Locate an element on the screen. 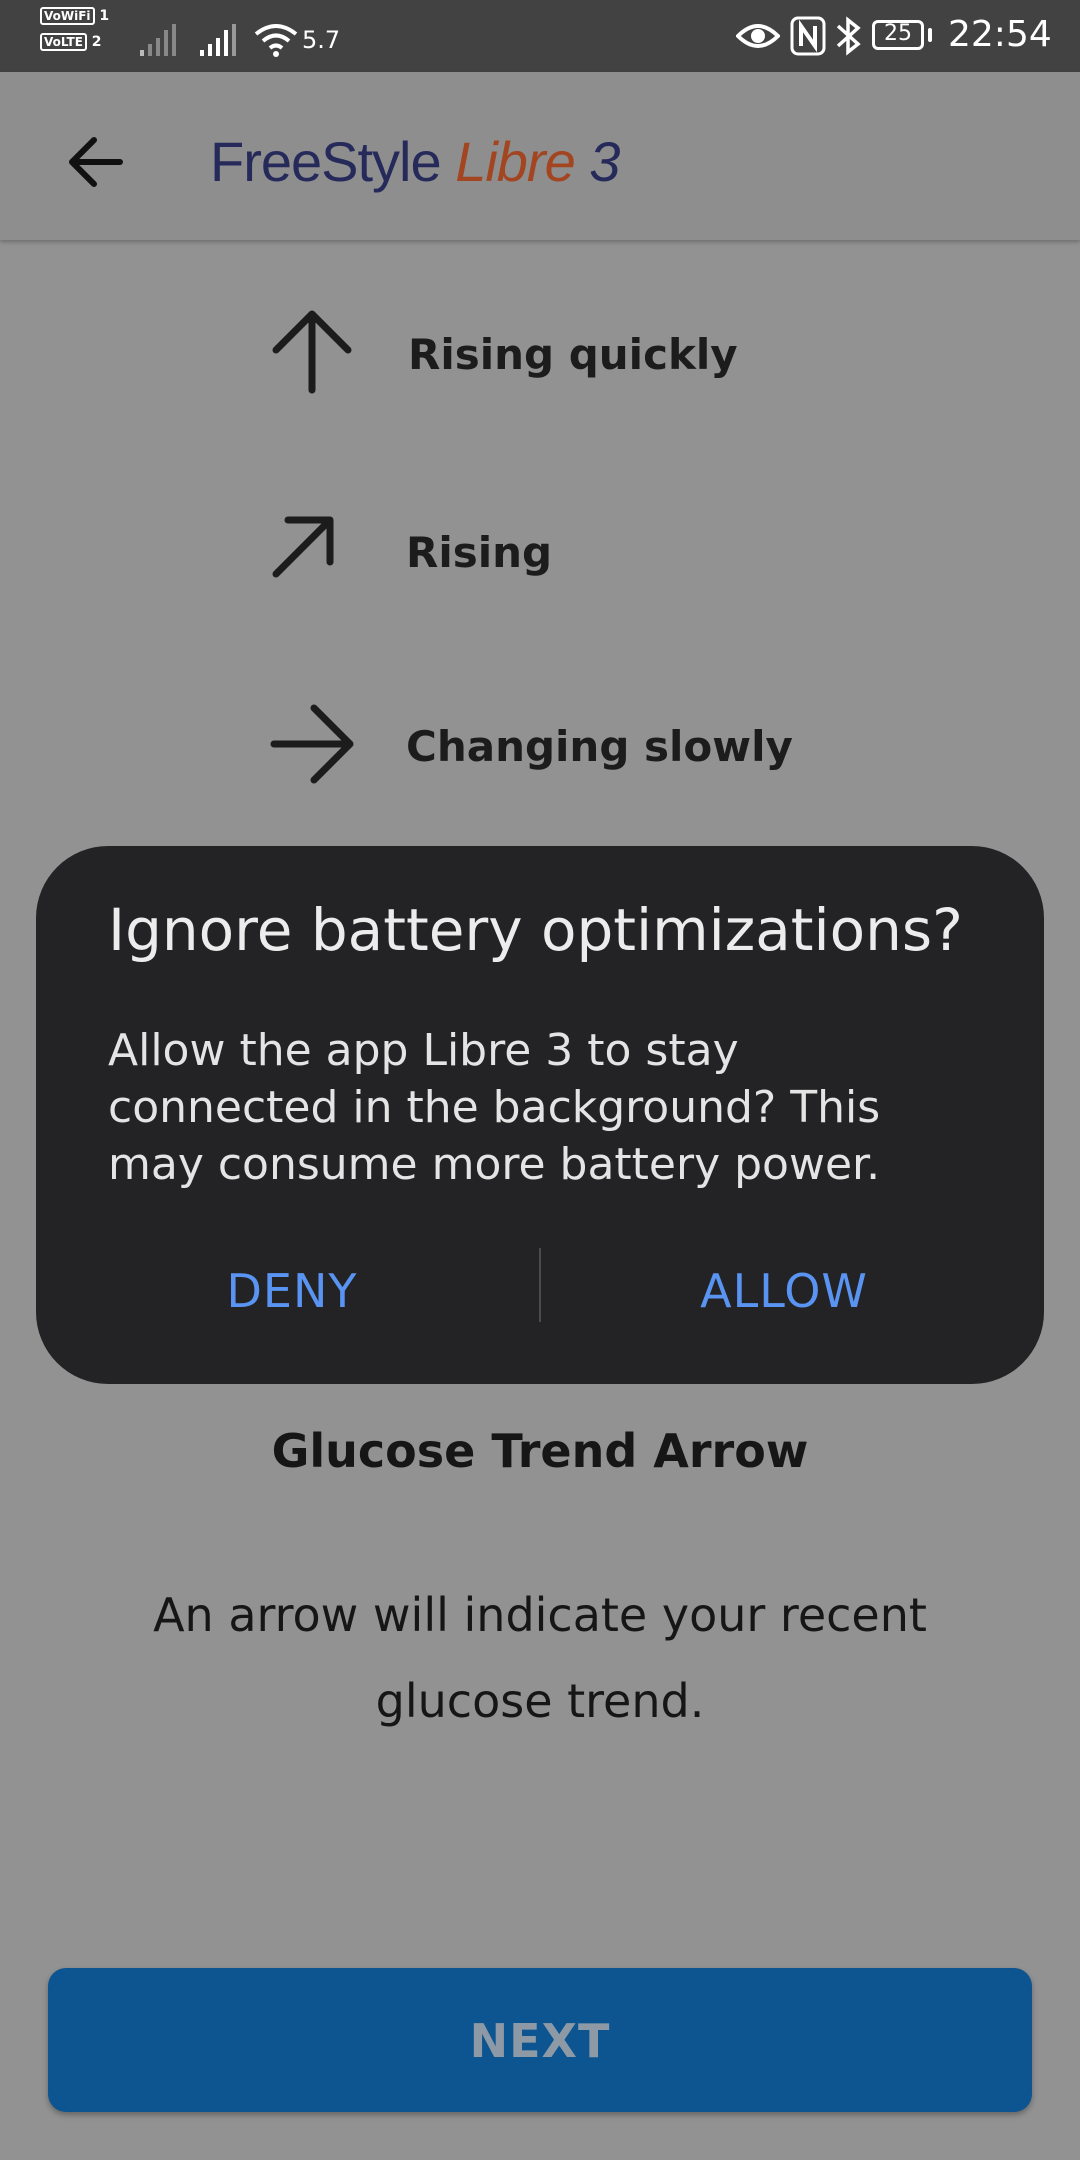 The width and height of the screenshot is (1080, 2160). network-speed: 5.7 is located at coordinates (321, 40).